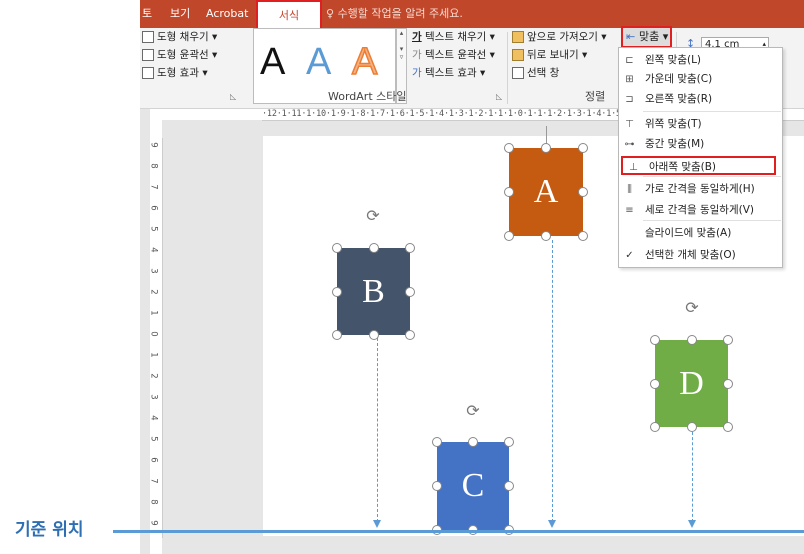  I want to click on text-fill-icon: 가, so click(417, 37).